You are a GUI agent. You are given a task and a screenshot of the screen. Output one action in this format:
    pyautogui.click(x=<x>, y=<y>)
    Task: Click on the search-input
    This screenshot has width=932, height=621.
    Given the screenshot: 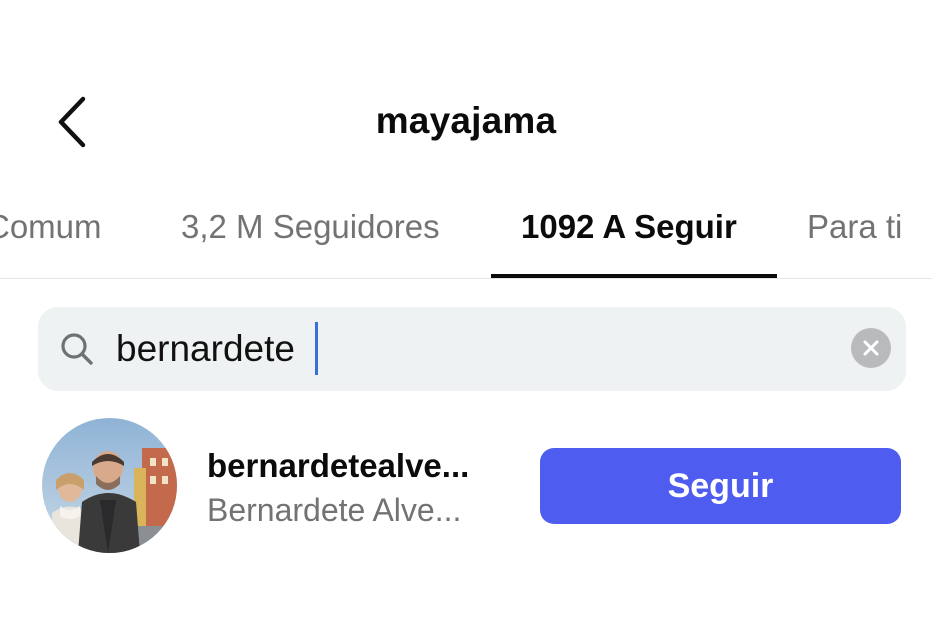 What is the action you would take?
    pyautogui.click(x=466, y=349)
    